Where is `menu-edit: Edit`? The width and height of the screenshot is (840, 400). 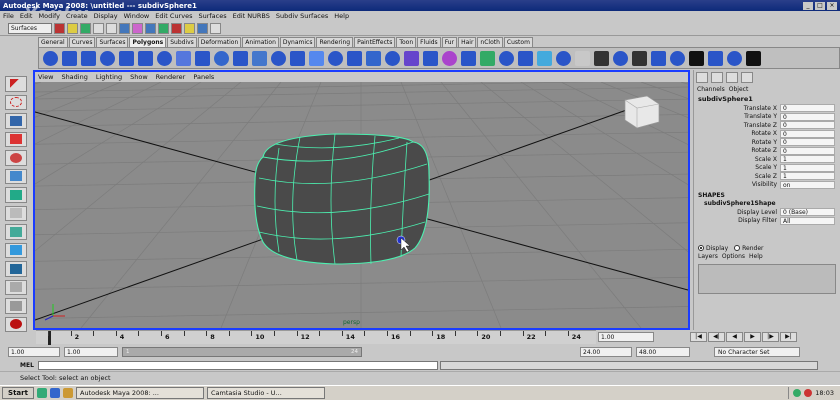
menu-edit: Edit is located at coordinates (26, 16).